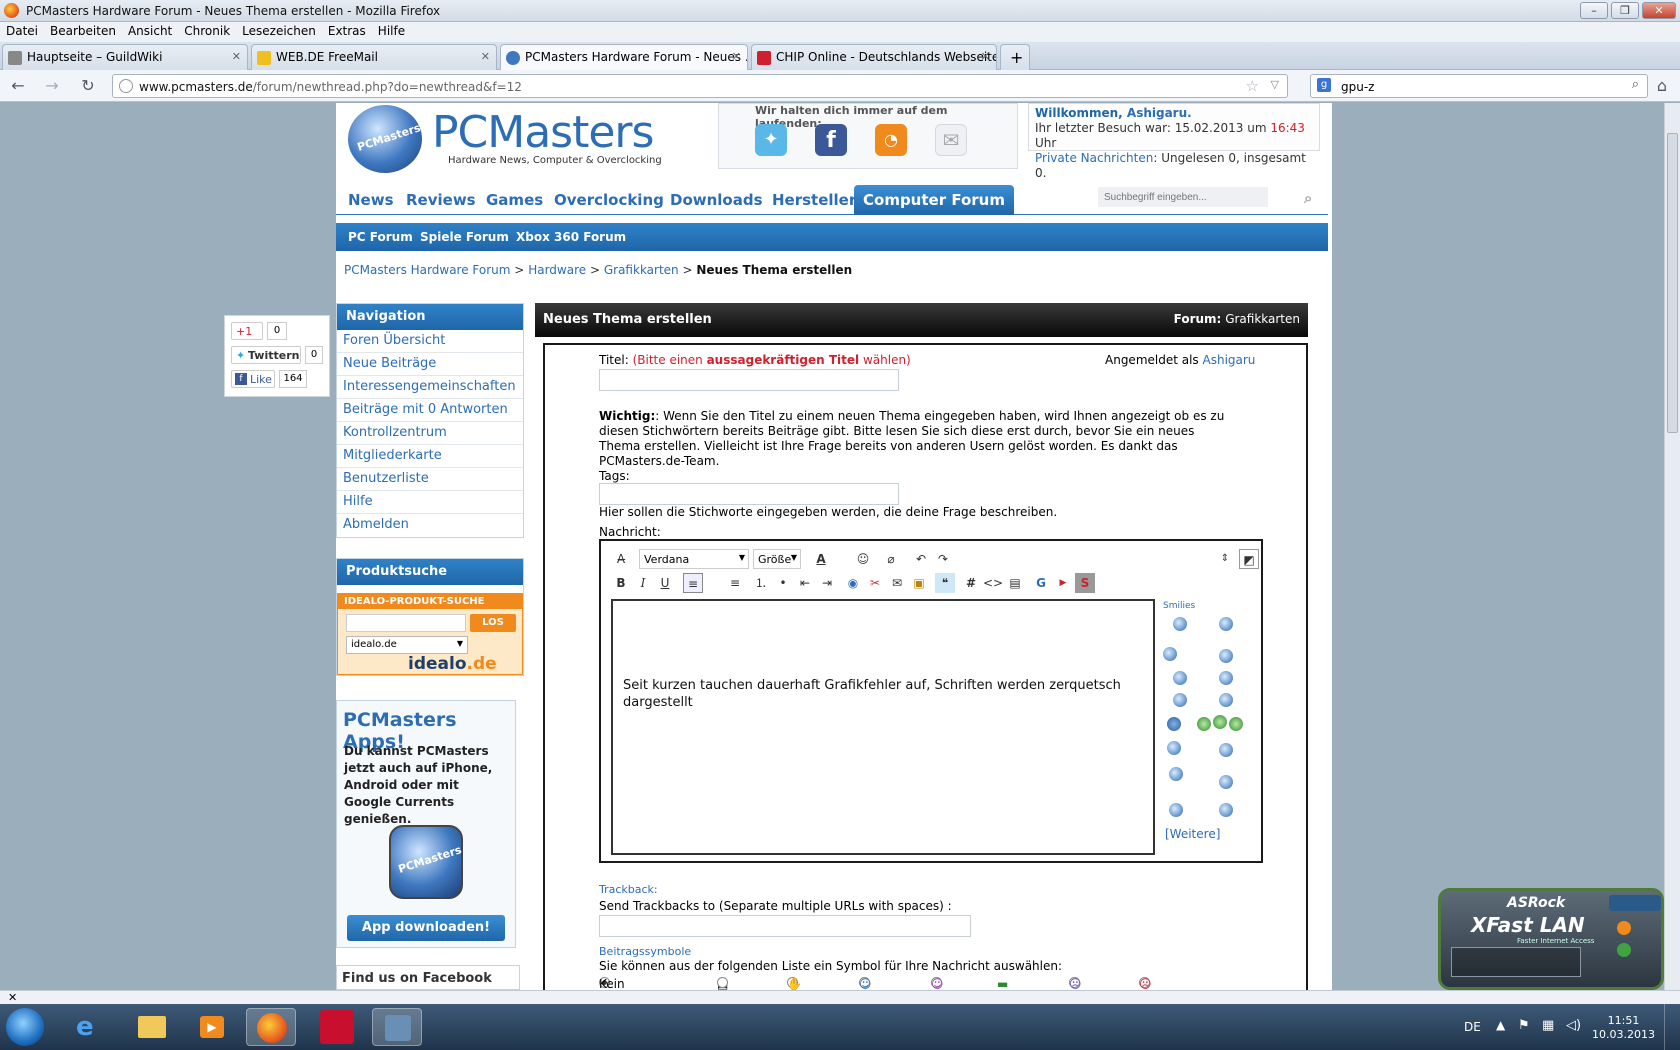 Image resolution: width=1680 pixels, height=1050 pixels. Describe the element at coordinates (430, 502) in the screenshot. I see `sidebar-item-hilfe: Hilfe` at that location.